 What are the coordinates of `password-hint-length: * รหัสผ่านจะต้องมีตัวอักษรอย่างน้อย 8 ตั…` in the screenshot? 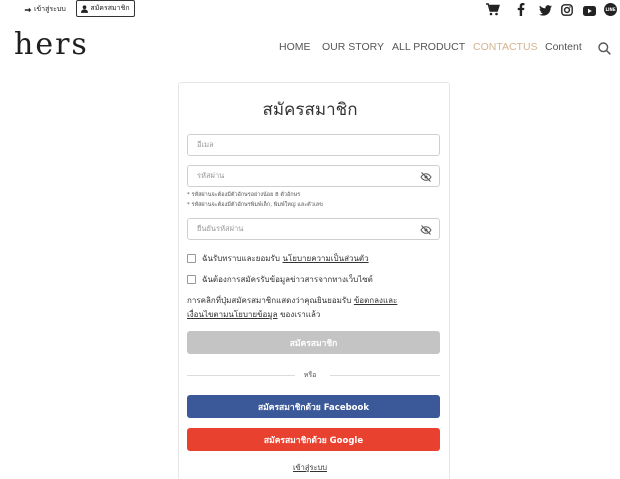 It's located at (244, 195).